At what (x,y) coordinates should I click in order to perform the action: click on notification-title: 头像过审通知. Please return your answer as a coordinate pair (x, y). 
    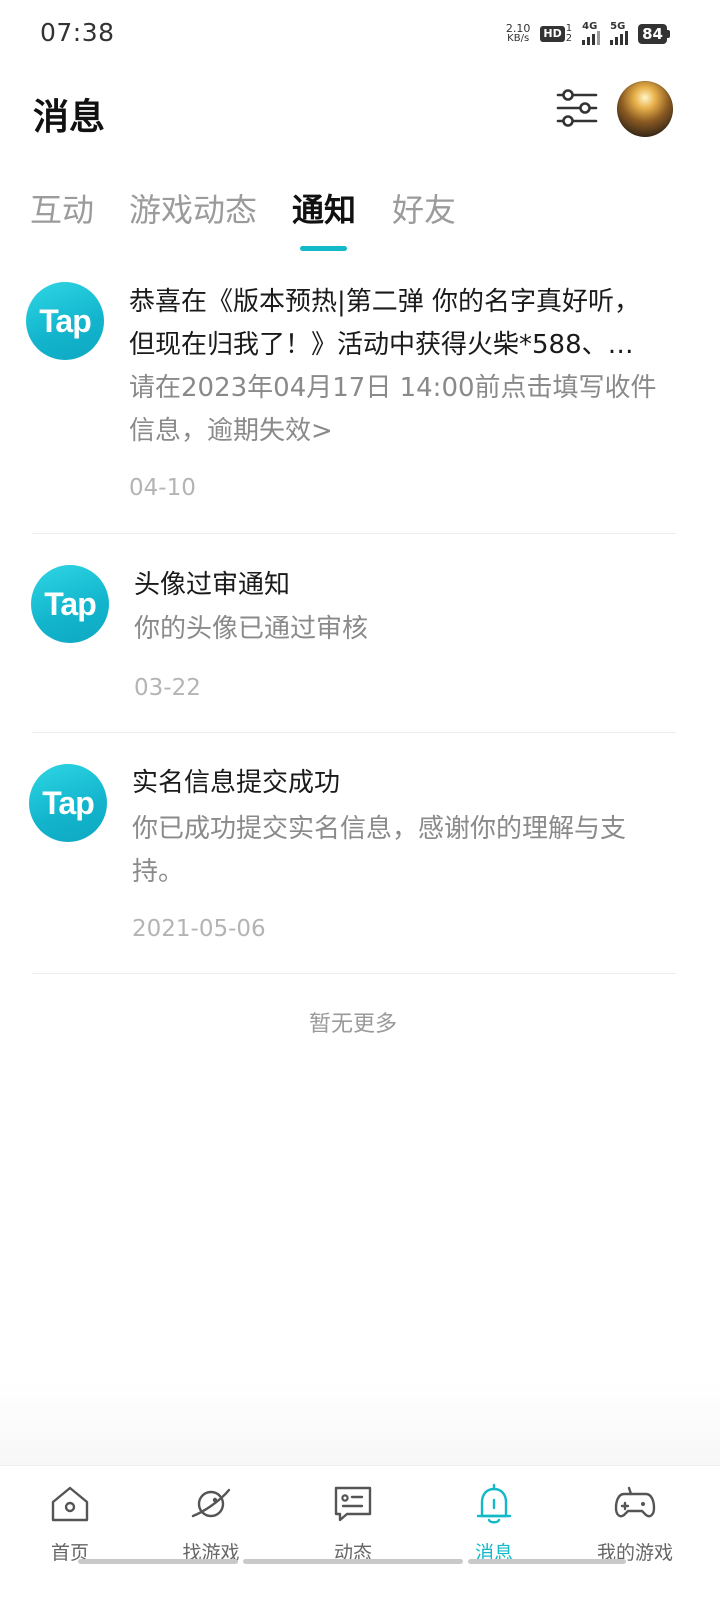
    Looking at the image, I should click on (212, 585).